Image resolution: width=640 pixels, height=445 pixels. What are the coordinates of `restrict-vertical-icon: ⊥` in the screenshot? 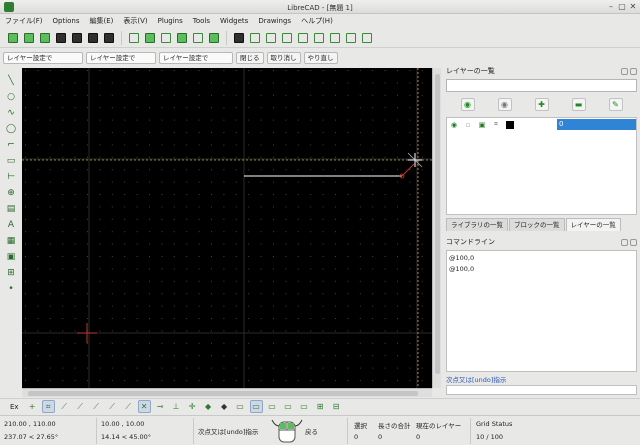 It's located at (176, 406).